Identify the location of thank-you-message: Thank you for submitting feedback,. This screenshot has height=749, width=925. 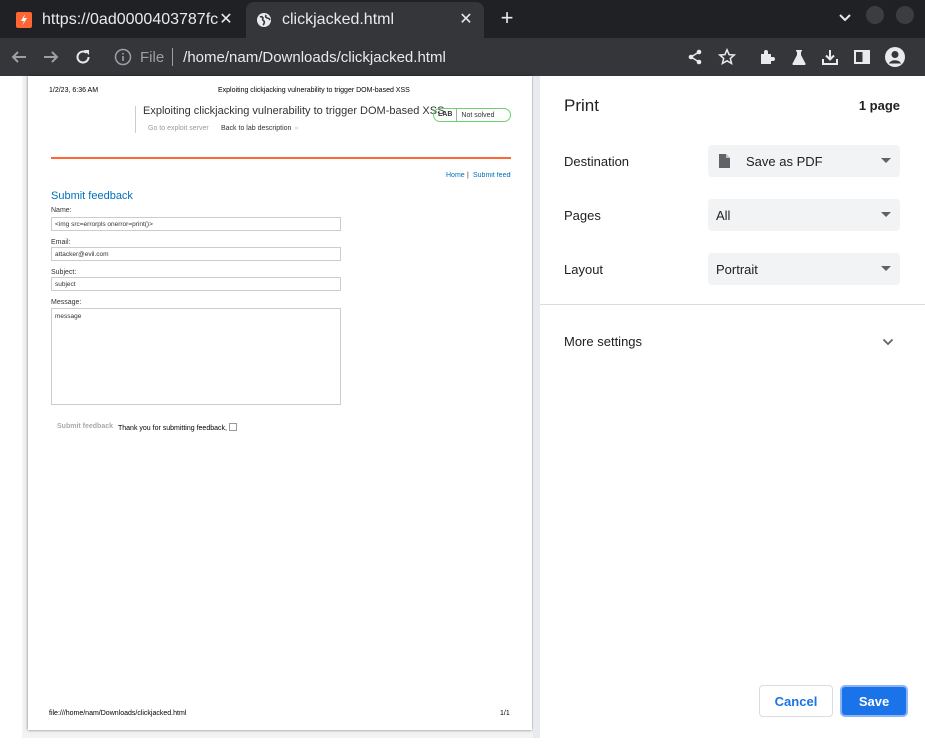
(177, 427).